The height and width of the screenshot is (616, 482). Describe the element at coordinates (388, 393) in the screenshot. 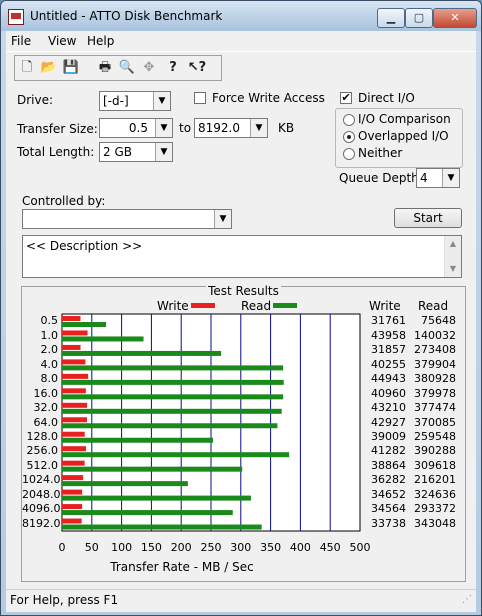

I see `write-value: 40960` at that location.